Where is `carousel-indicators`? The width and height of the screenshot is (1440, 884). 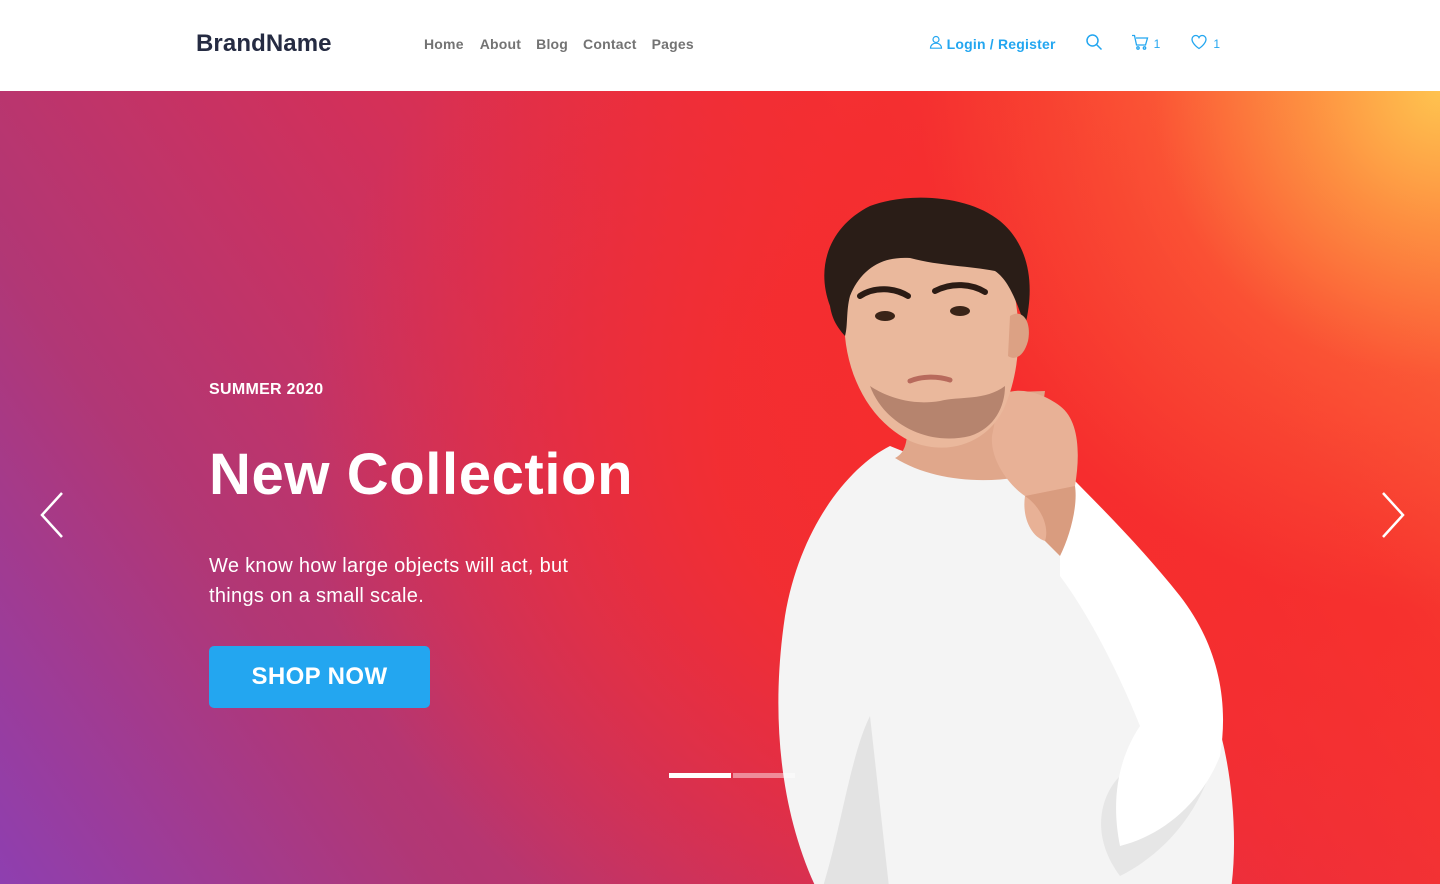 carousel-indicators is located at coordinates (732, 775).